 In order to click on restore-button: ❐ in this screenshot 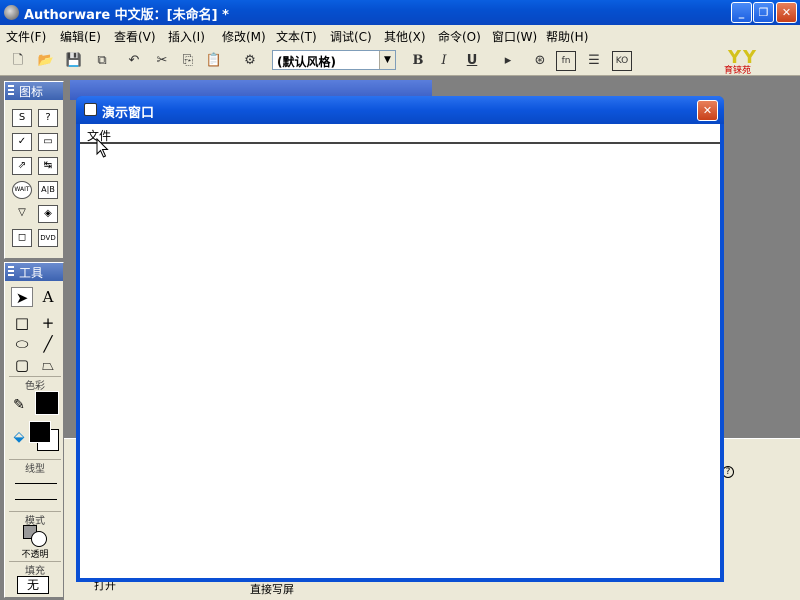, I will do `click(763, 12)`.